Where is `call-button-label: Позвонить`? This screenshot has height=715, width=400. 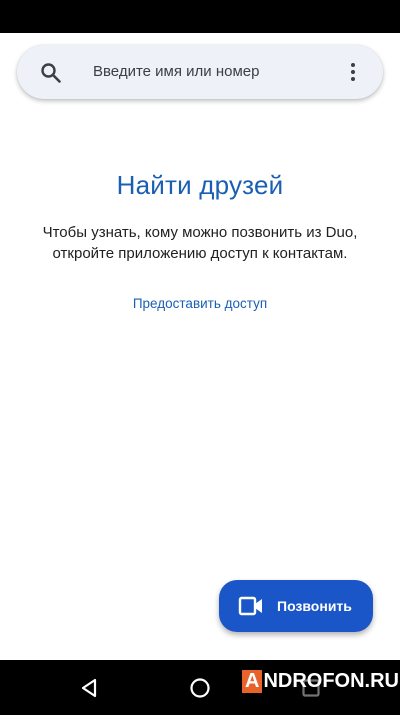 call-button-label: Позвонить is located at coordinates (314, 606).